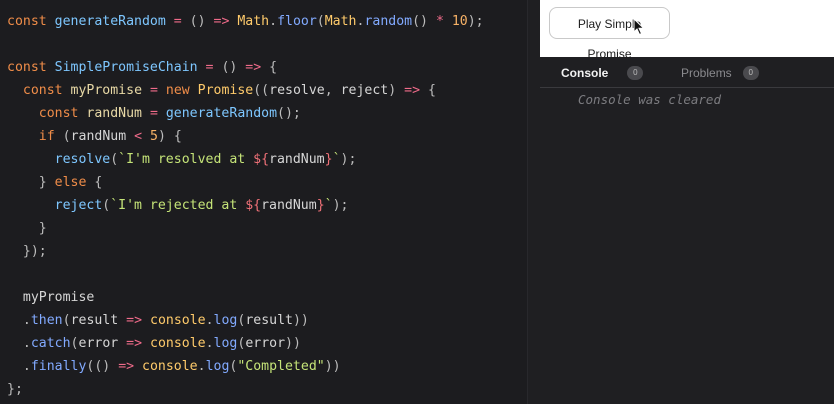 This screenshot has width=834, height=404. Describe the element at coordinates (585, 72) in the screenshot. I see `tab-console-label: Console` at that location.